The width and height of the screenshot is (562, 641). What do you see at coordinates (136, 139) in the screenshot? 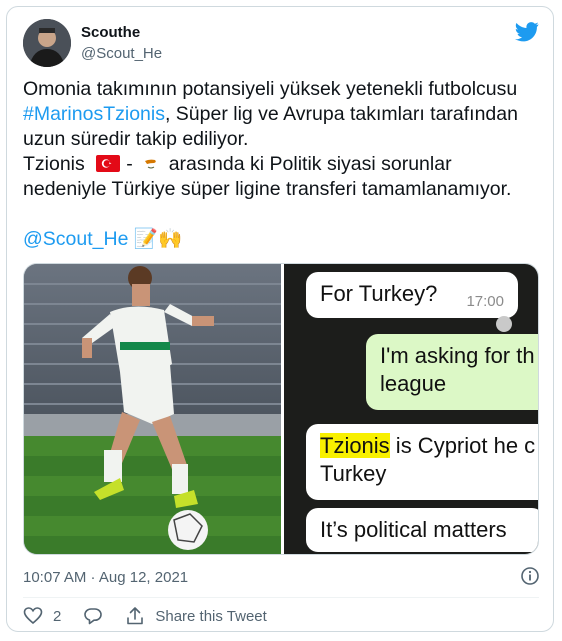
I see `tweet-line-3: uzun süredir takip ediliyor.` at bounding box center [136, 139].